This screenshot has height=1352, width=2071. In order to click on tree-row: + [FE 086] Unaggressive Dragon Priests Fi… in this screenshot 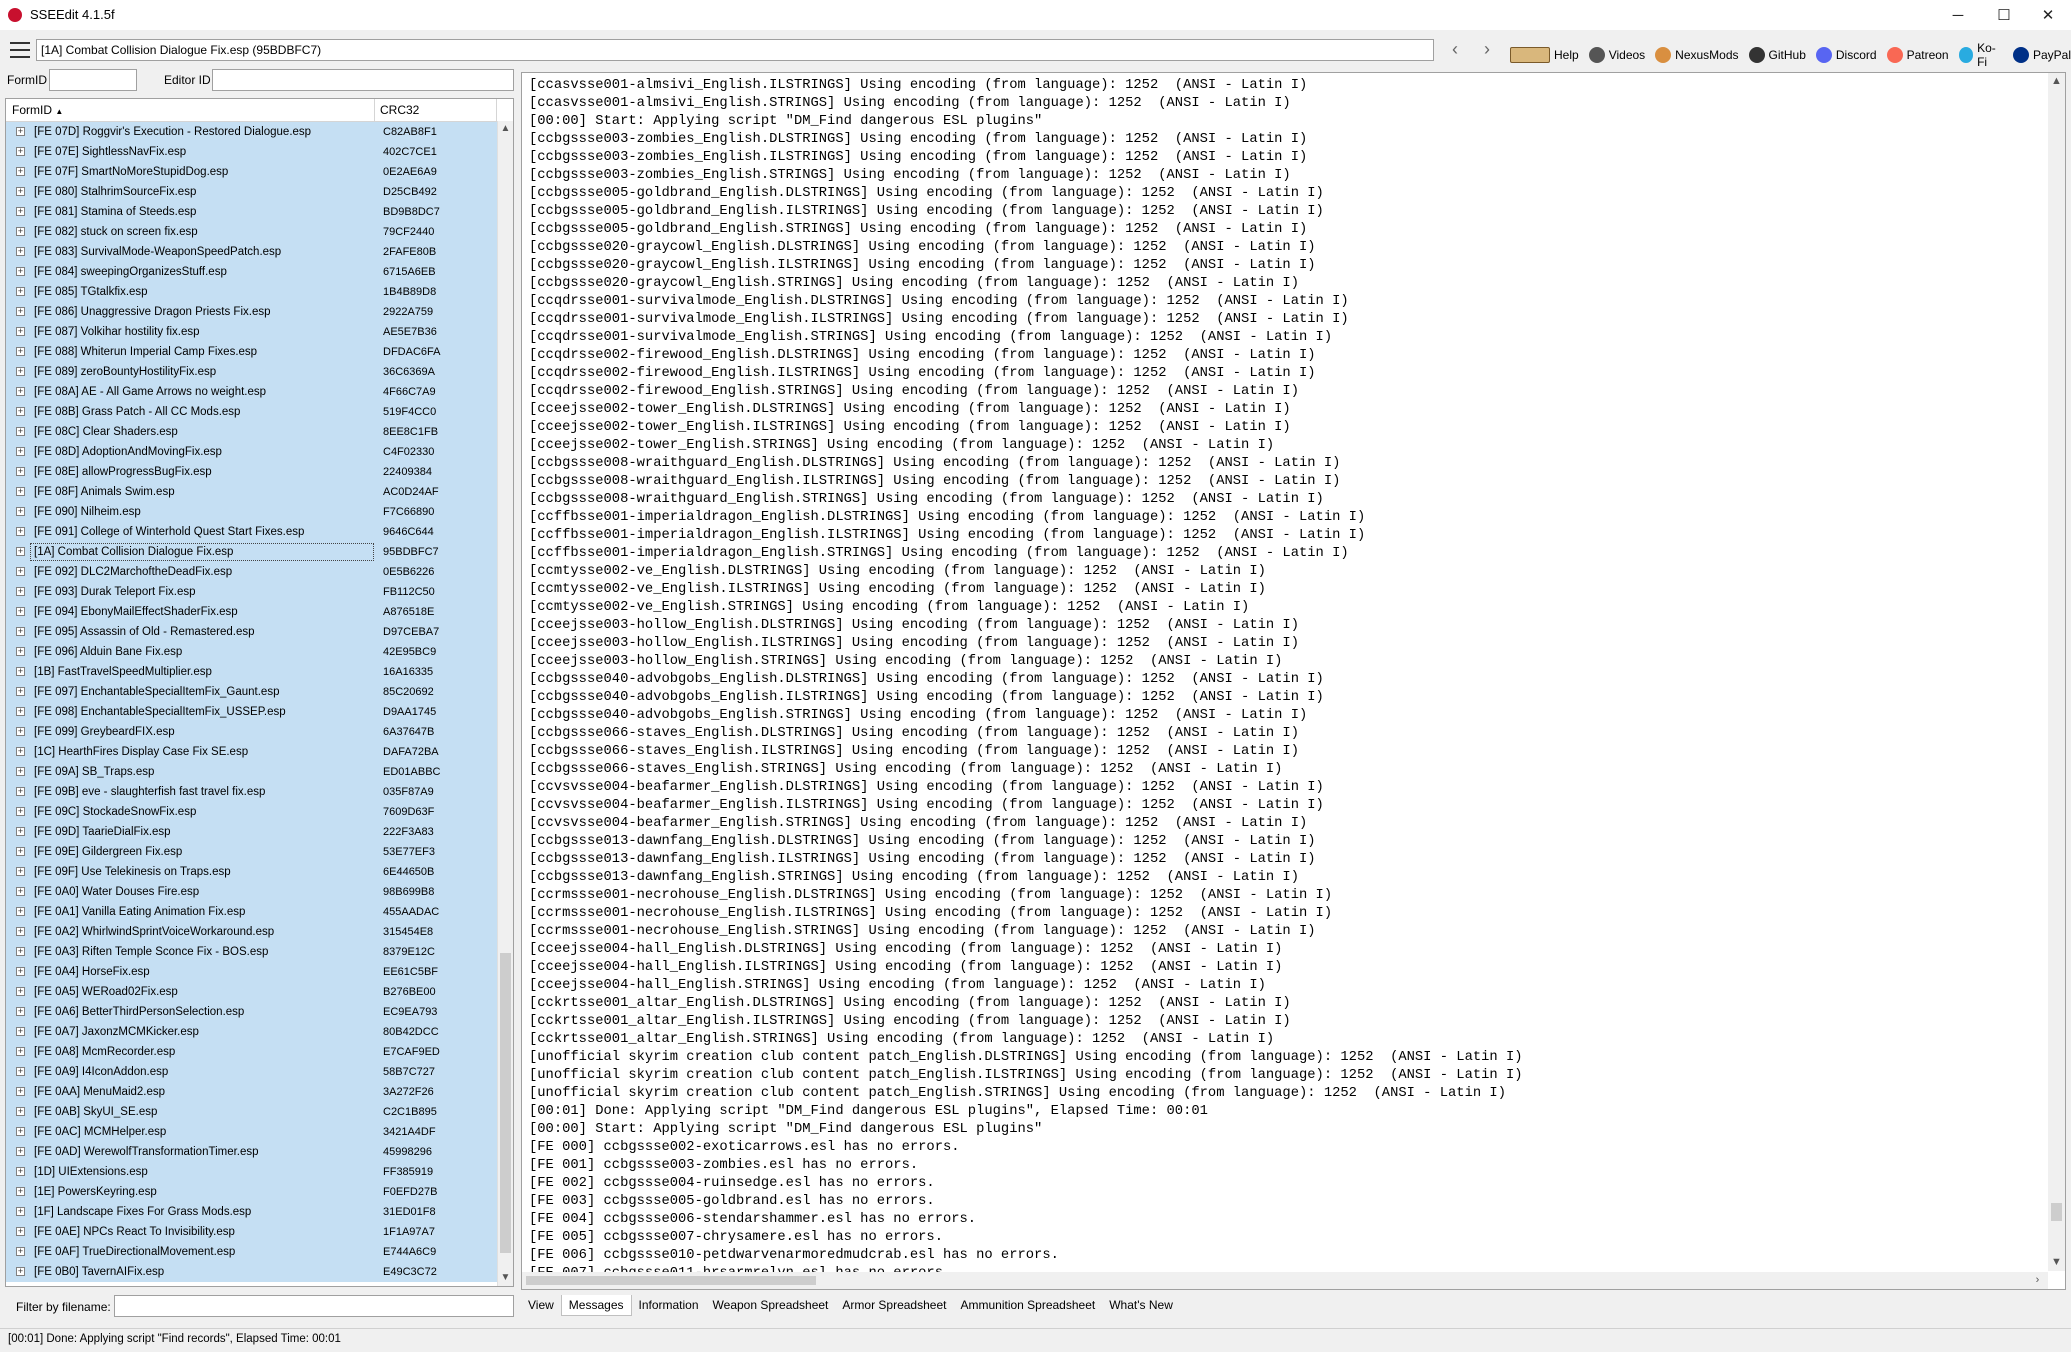, I will do `click(252, 312)`.